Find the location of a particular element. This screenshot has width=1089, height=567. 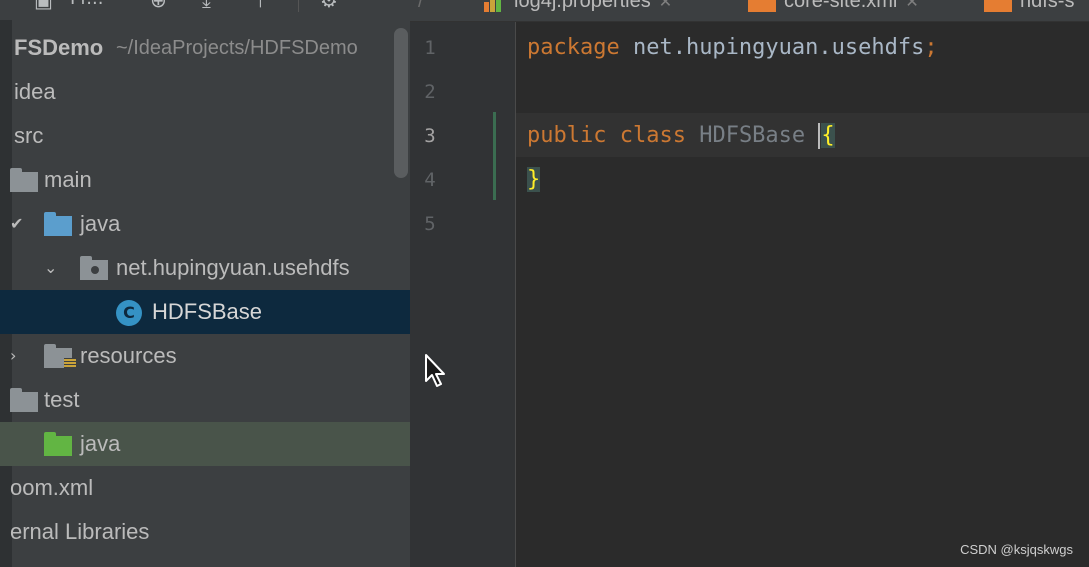

semicolon: ; is located at coordinates (931, 47).